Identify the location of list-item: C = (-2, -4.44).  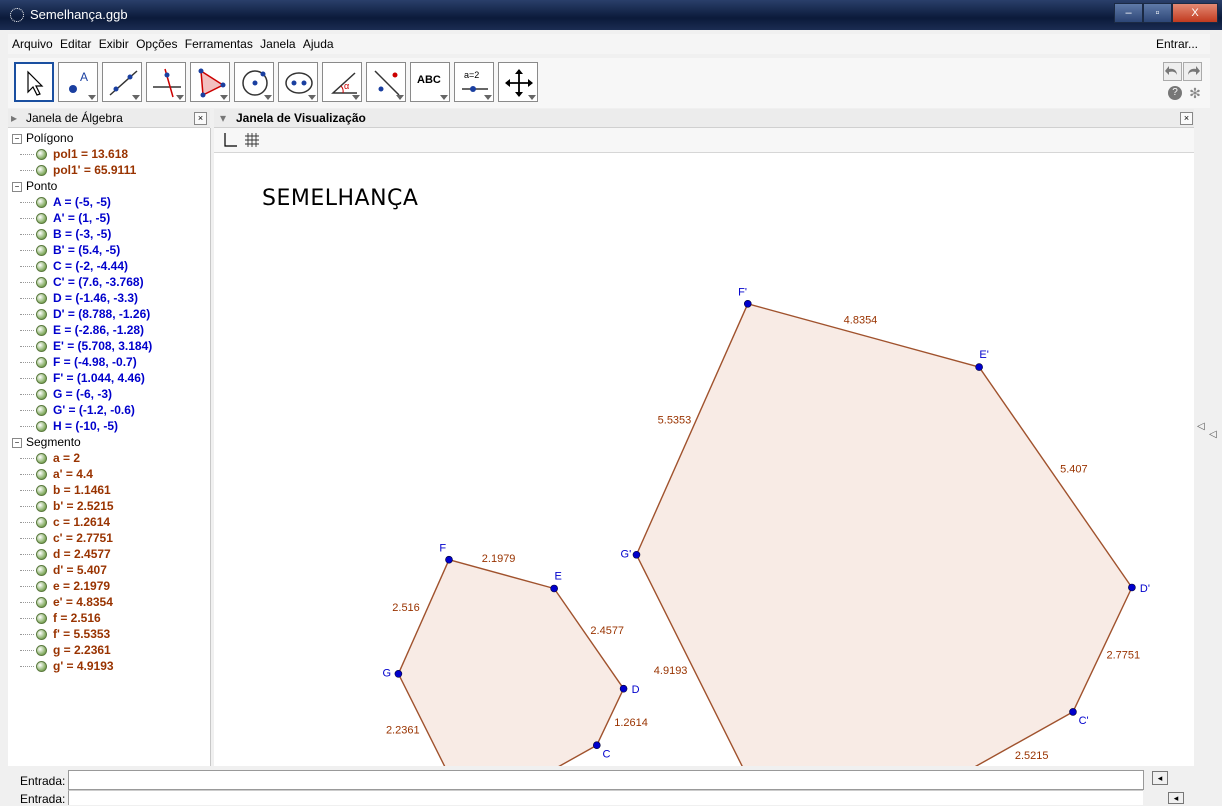
(74, 267).